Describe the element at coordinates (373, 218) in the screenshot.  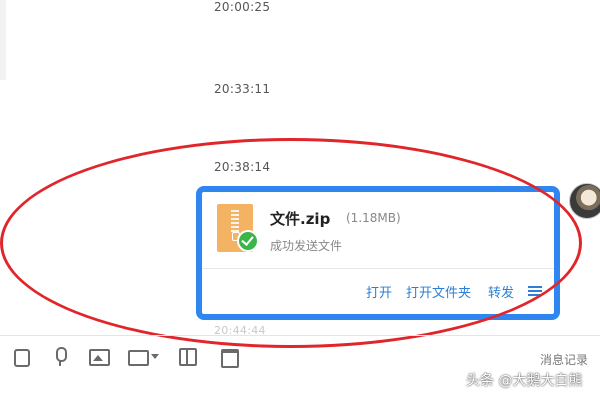
I see `file-size: (1.18MB)` at that location.